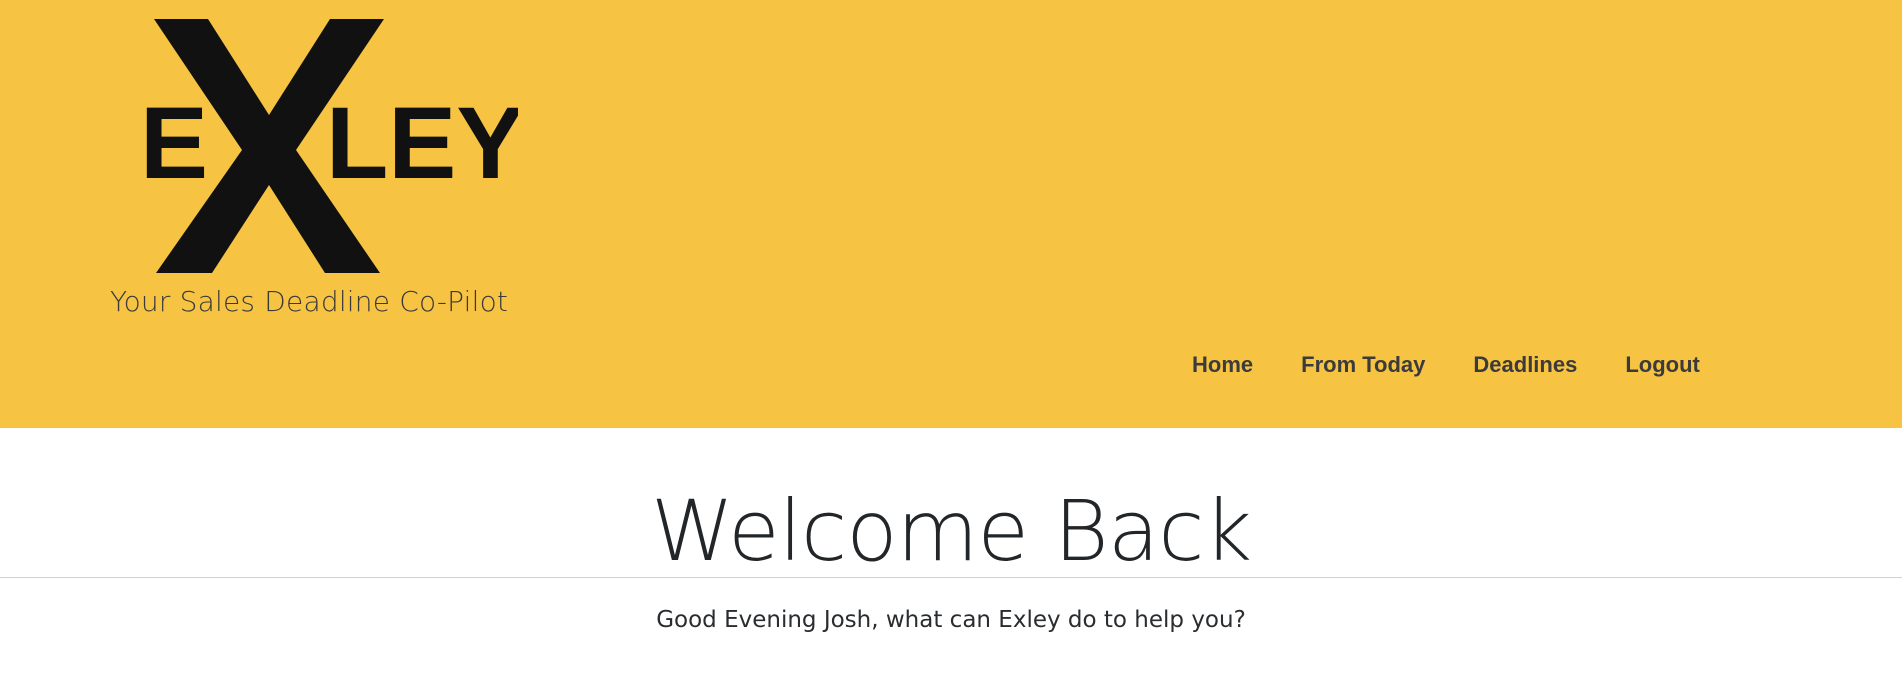 Image resolution: width=1902 pixels, height=673 pixels. I want to click on nav-from-today: From Today, so click(1363, 365).